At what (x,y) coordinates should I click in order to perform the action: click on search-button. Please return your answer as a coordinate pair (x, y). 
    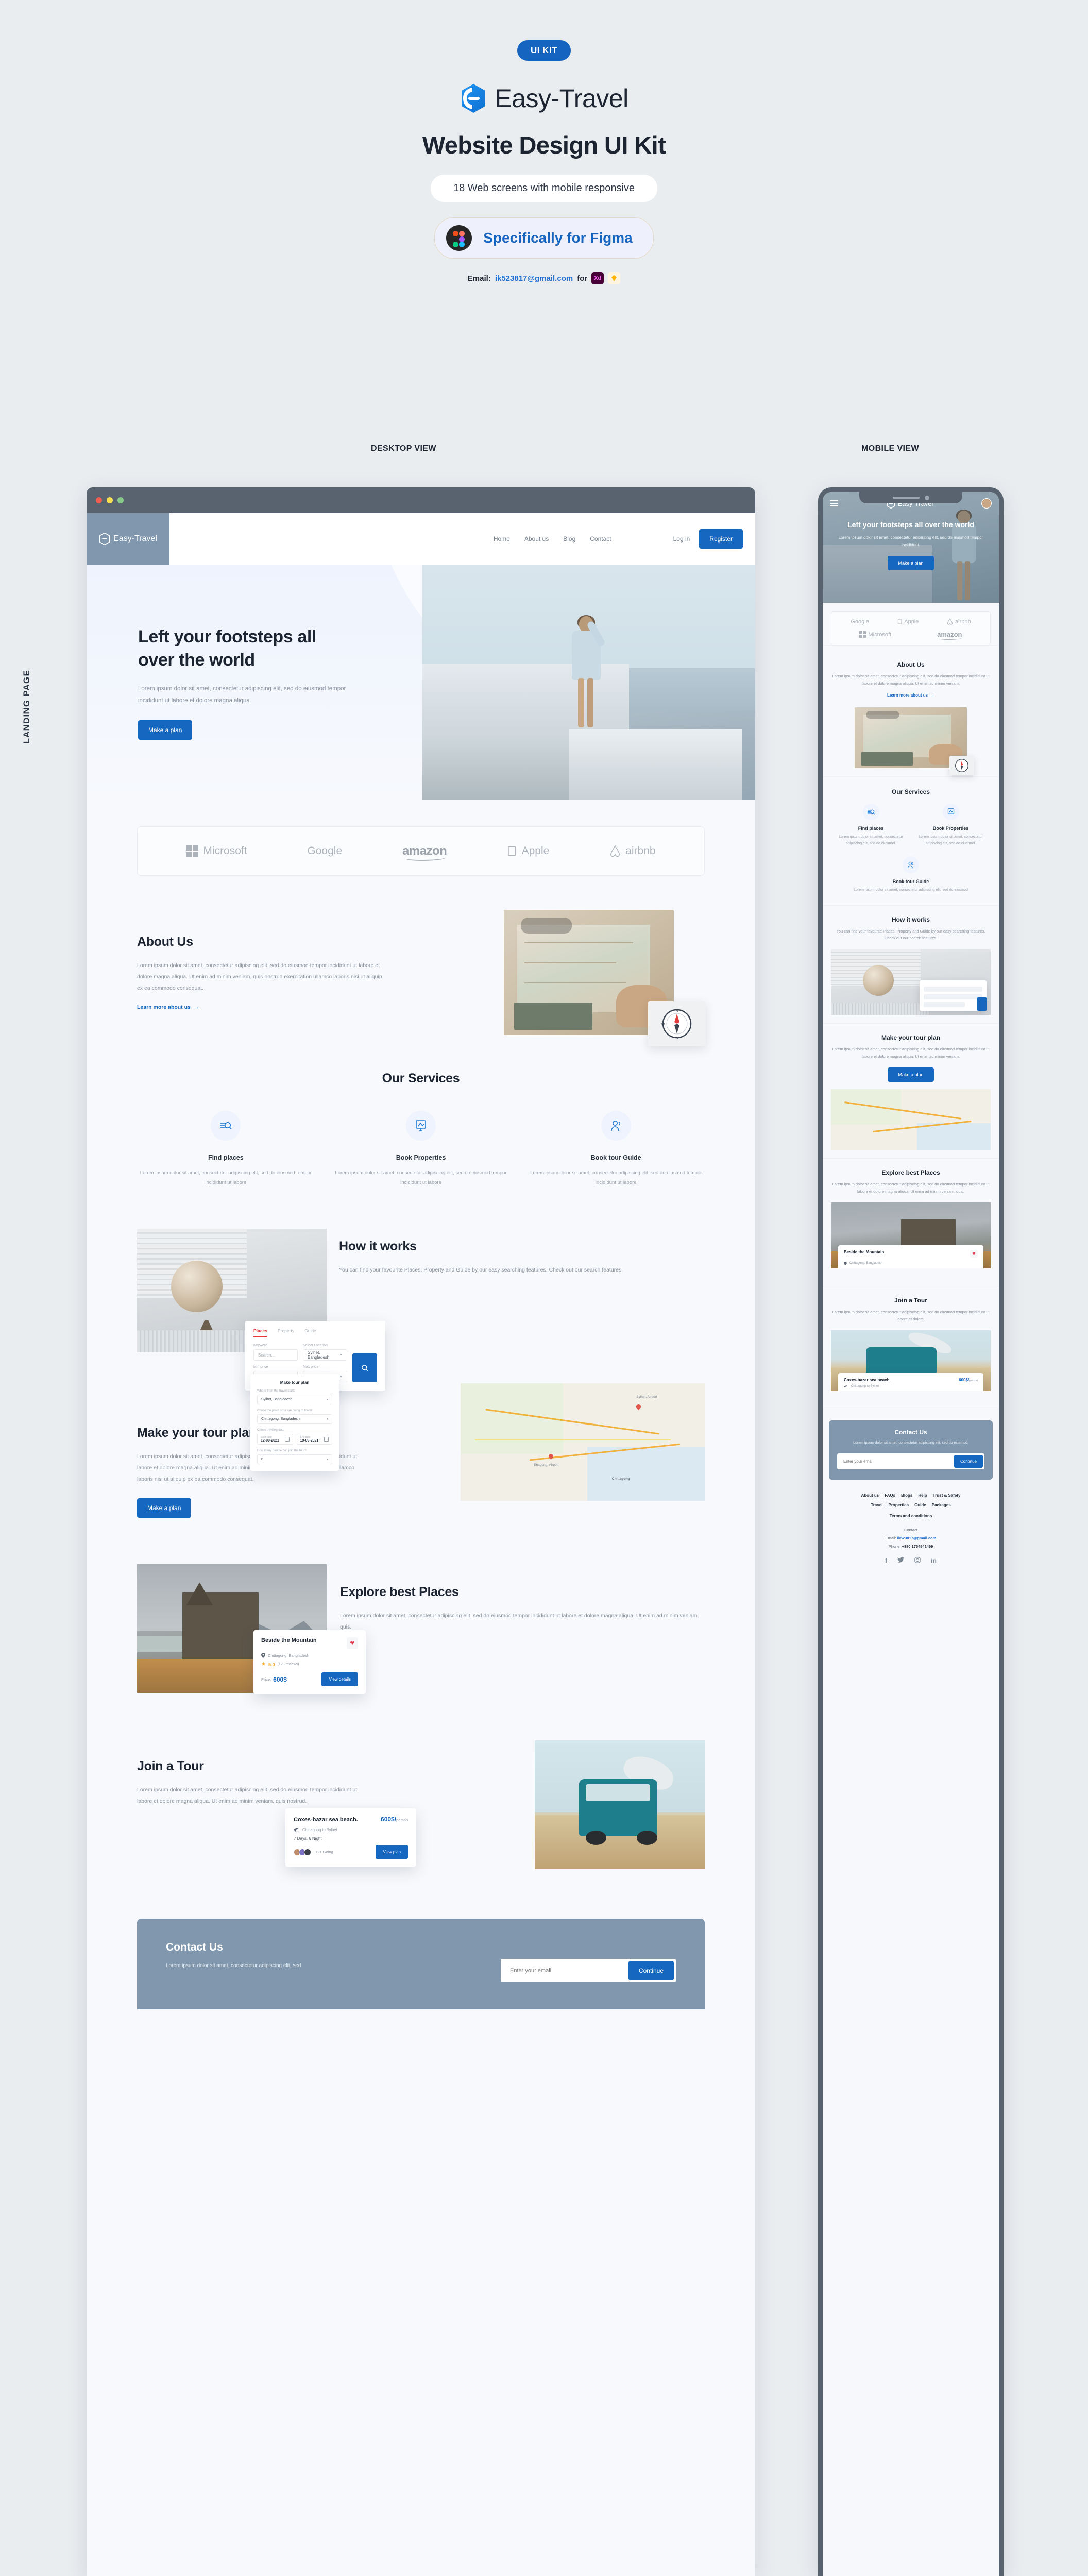
    Looking at the image, I should click on (364, 1367).